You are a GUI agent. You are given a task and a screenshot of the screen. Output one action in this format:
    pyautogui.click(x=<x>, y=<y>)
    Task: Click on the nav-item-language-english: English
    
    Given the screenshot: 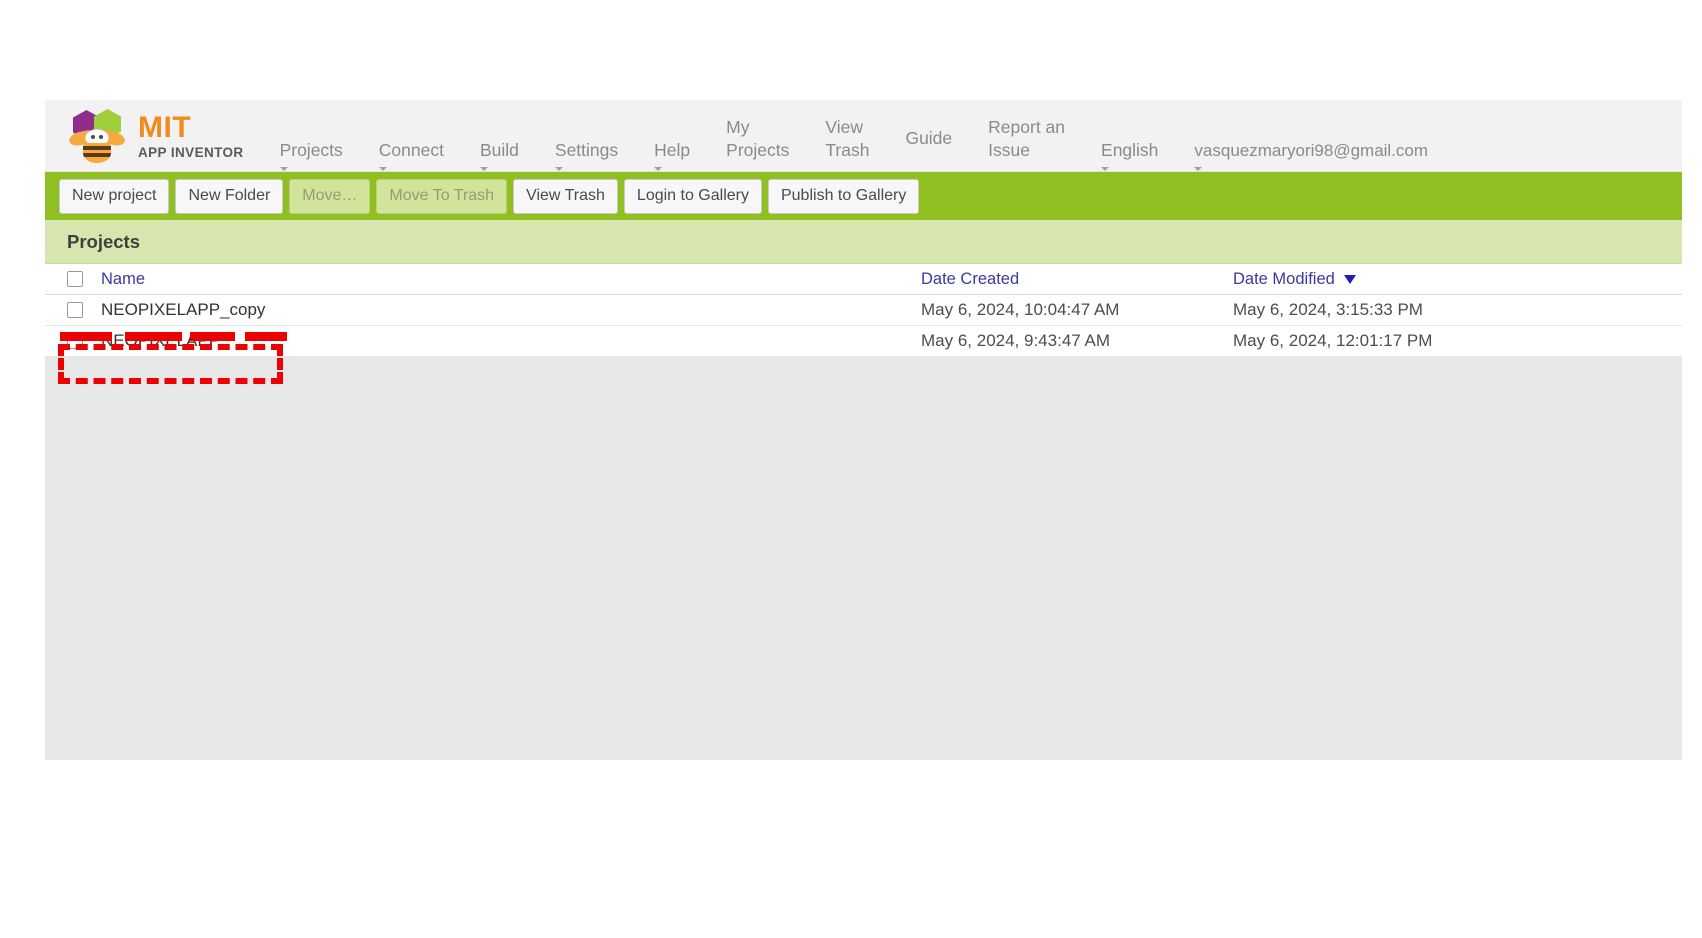 What is the action you would take?
    pyautogui.click(x=1129, y=162)
    